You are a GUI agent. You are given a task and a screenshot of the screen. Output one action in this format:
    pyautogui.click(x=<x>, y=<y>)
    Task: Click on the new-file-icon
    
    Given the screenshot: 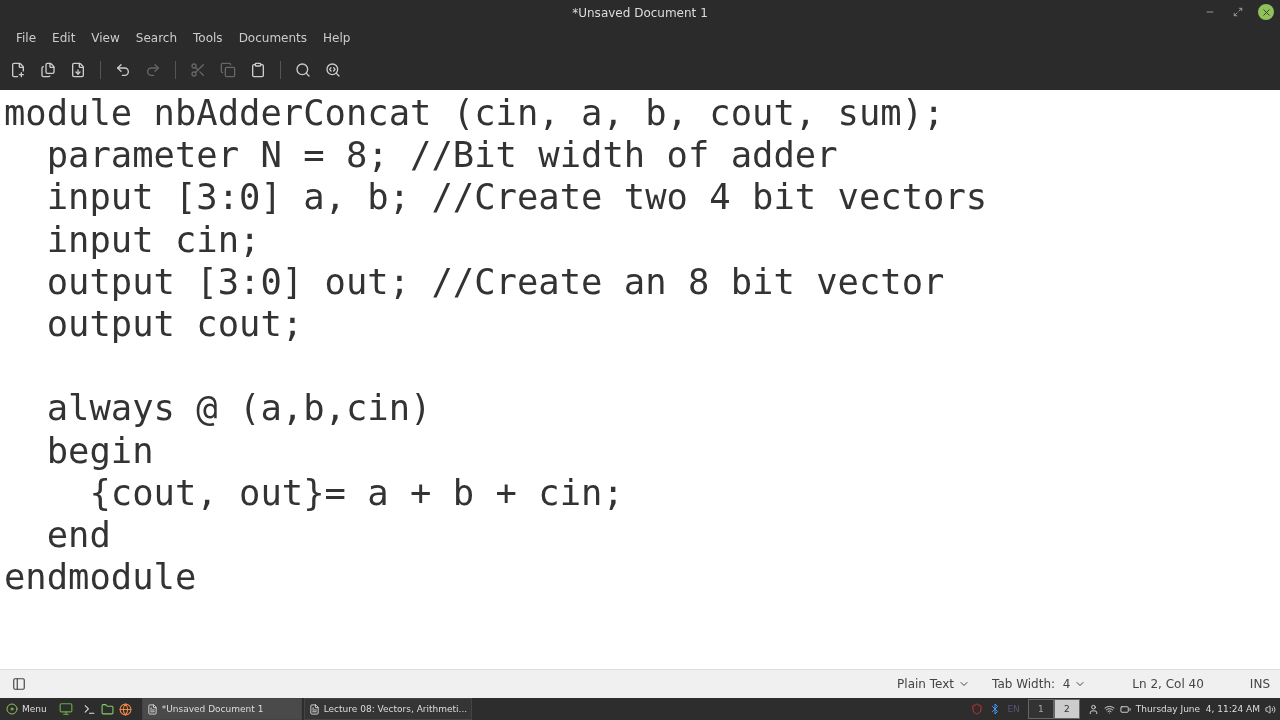 What is the action you would take?
    pyautogui.click(x=18, y=70)
    